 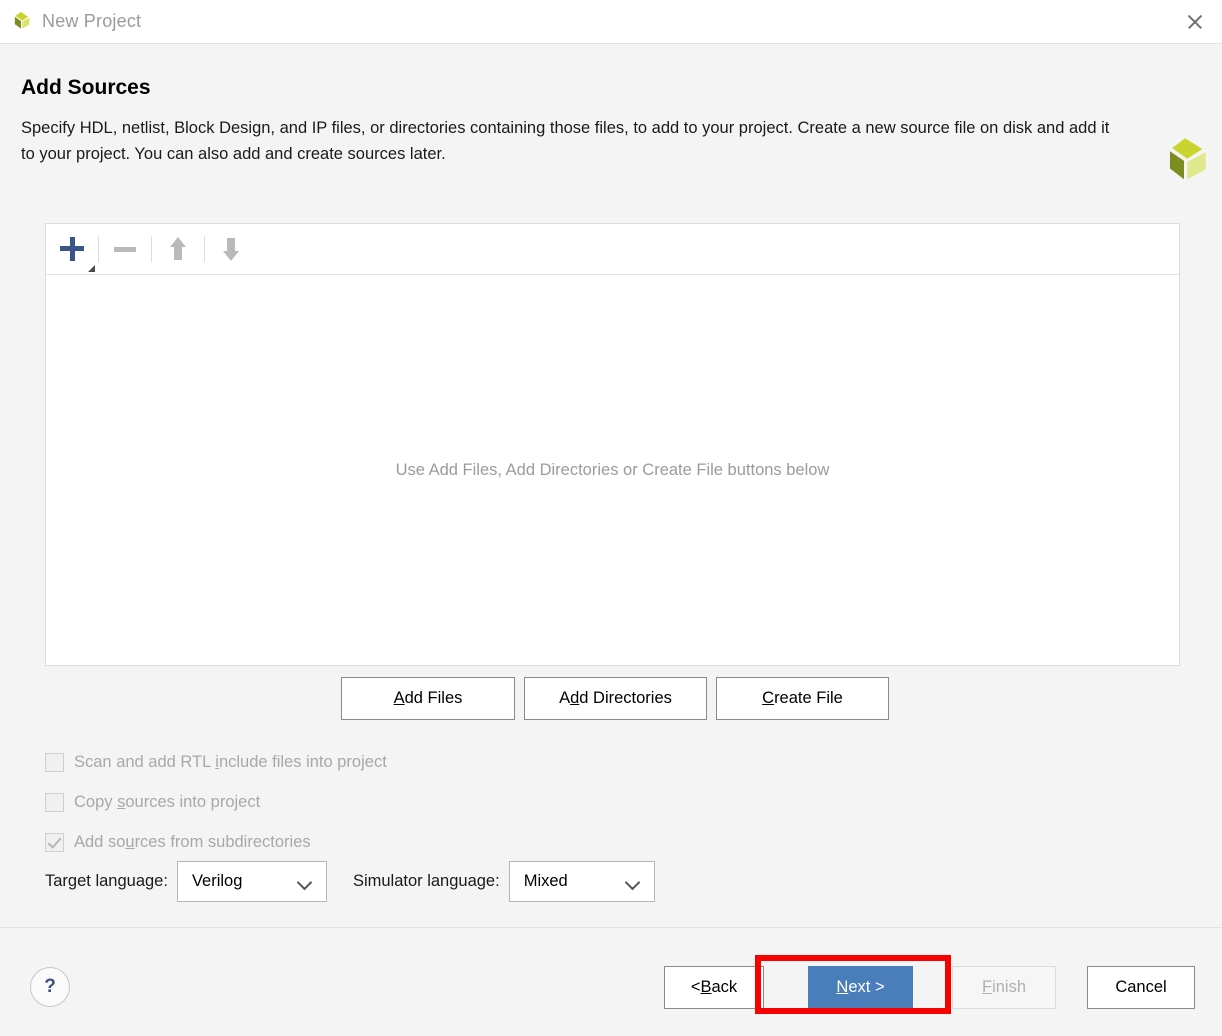 What do you see at coordinates (50, 987) in the screenshot?
I see `help-button: ?` at bounding box center [50, 987].